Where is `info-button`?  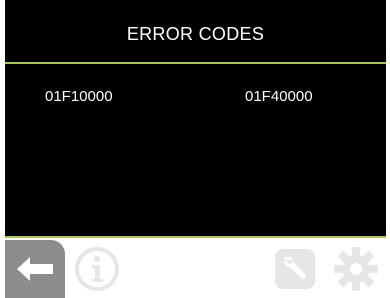 info-button is located at coordinates (97, 269).